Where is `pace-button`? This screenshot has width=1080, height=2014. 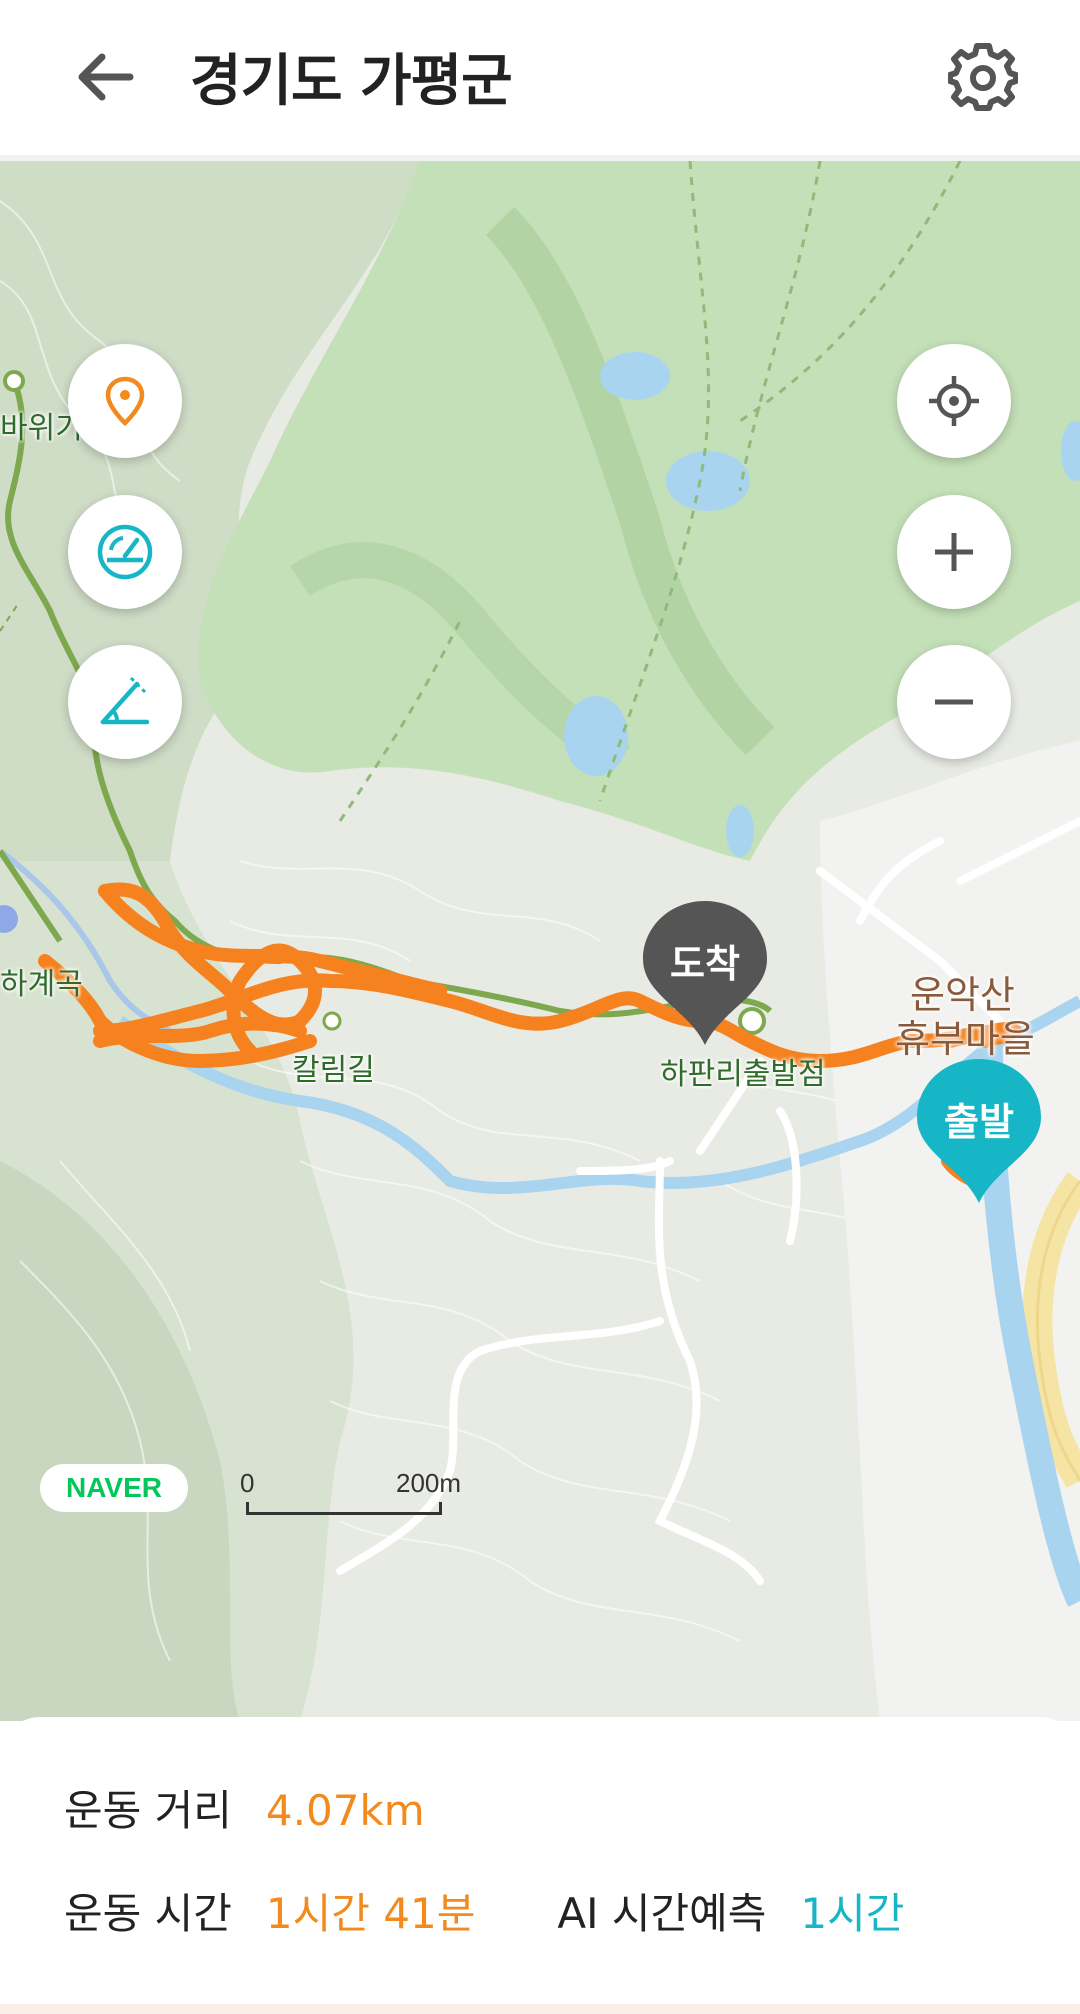 pace-button is located at coordinates (125, 552).